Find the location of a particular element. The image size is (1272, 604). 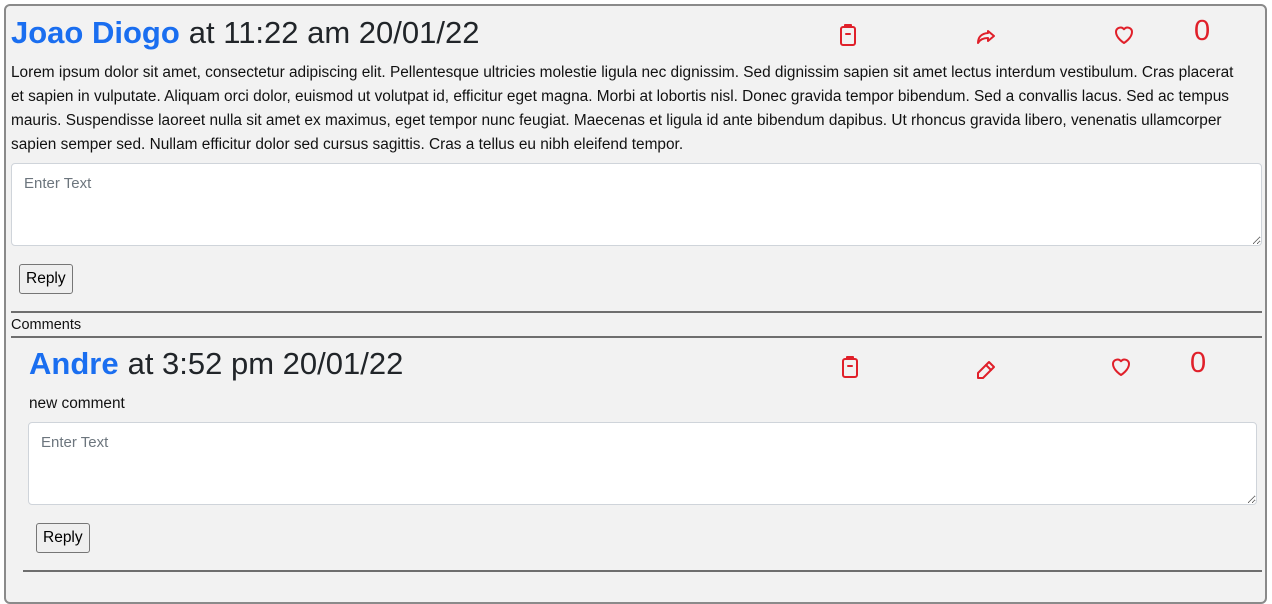

comment-timestamp: at 3:52 pm 20/01/22 is located at coordinates (265, 363).